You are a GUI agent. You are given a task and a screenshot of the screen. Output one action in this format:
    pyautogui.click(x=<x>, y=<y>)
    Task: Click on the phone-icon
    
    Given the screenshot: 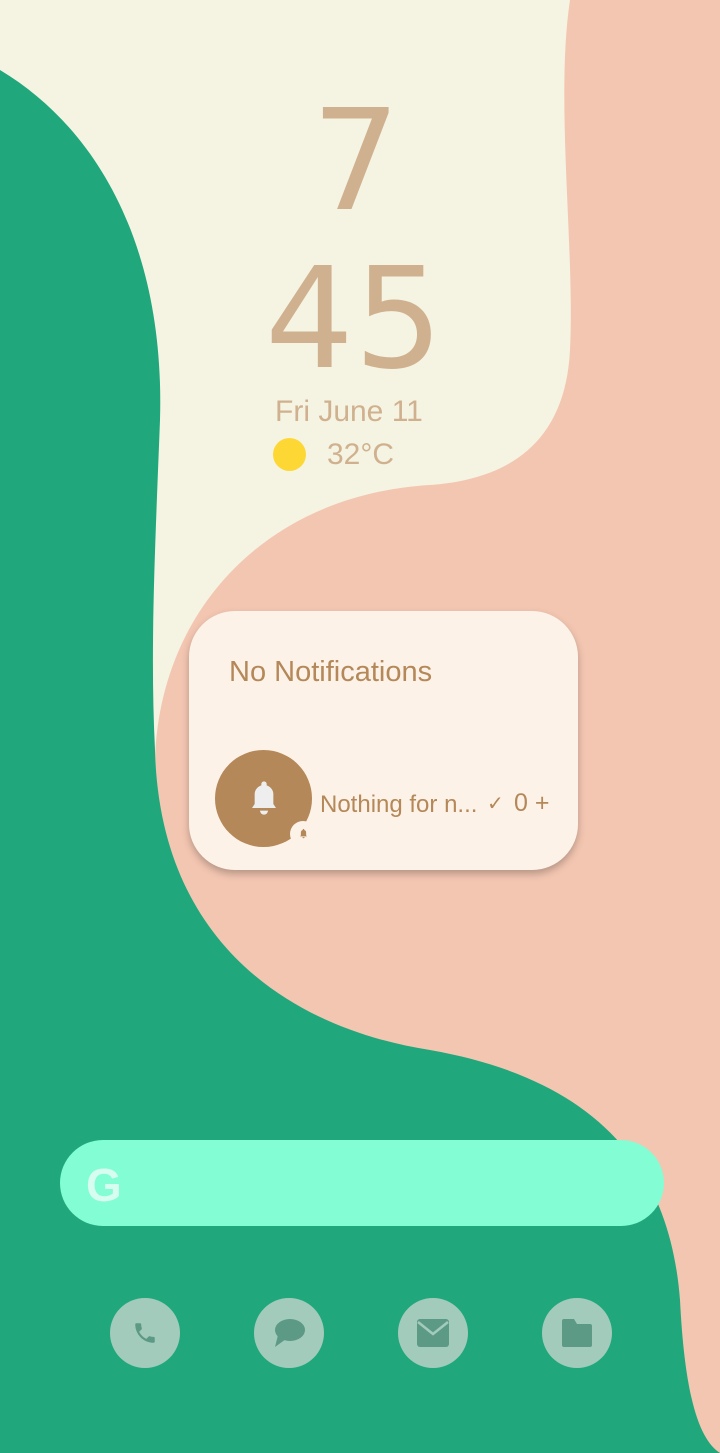 What is the action you would take?
    pyautogui.click(x=145, y=1333)
    